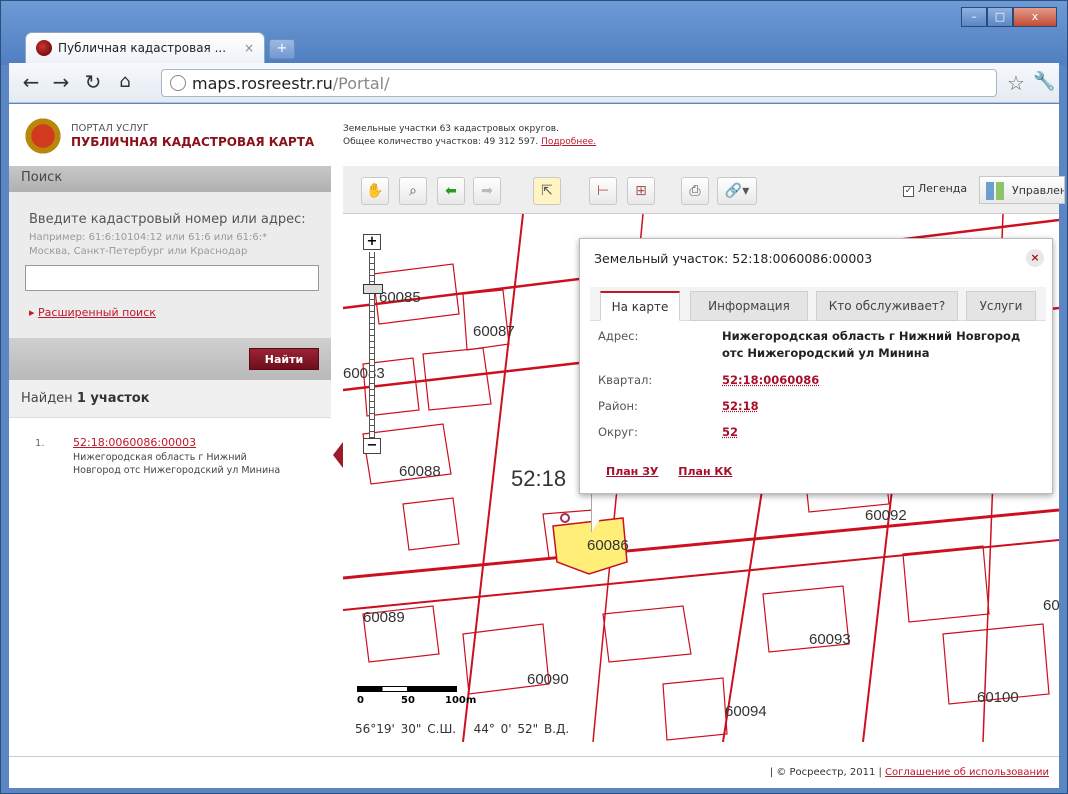 This screenshot has height=794, width=1068. What do you see at coordinates (375, 191) in the screenshot?
I see `pan-hand-icon: ✋` at bounding box center [375, 191].